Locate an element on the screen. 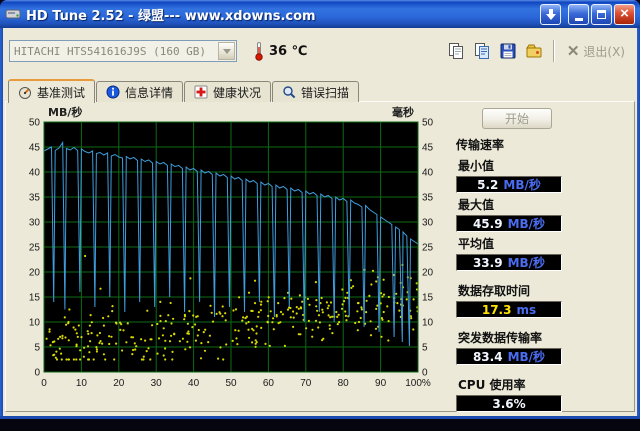 The image size is (640, 431). access-time-value-box: 17.3 ms is located at coordinates (509, 309).